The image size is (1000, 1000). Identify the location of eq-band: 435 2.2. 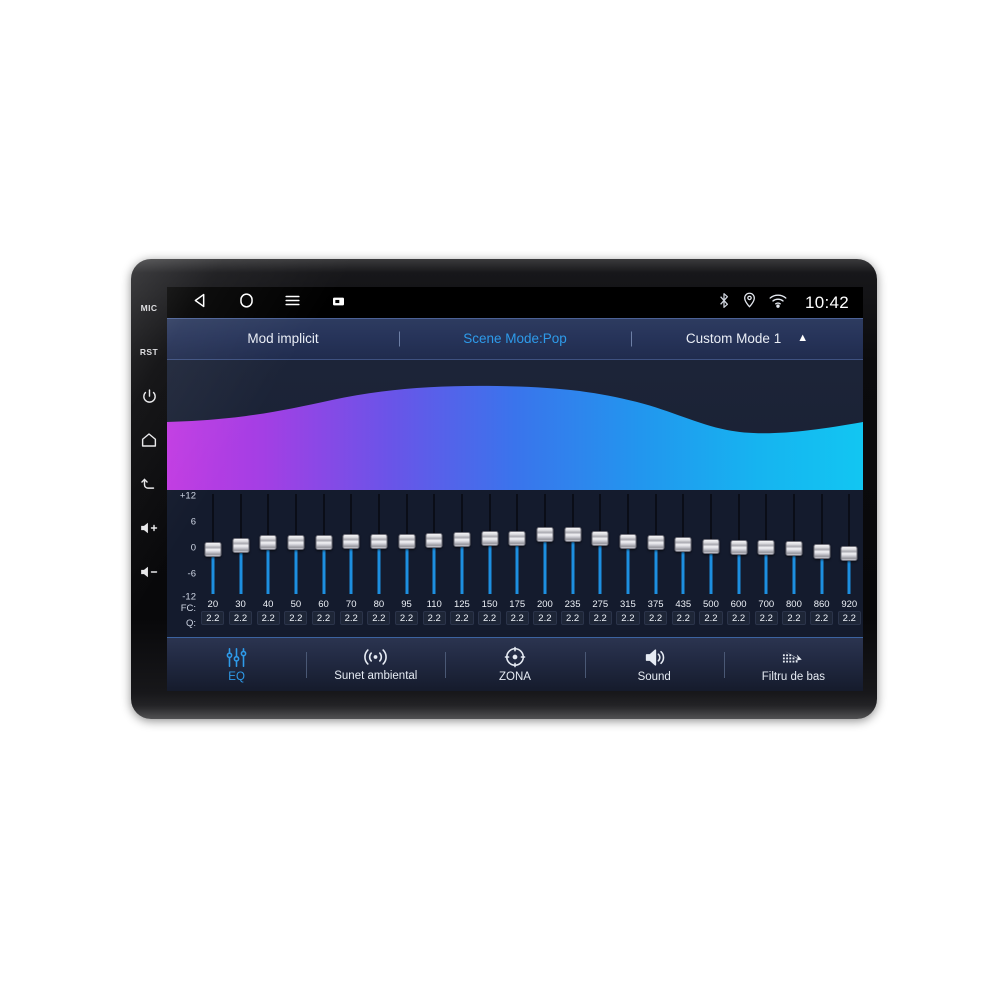
(683, 563).